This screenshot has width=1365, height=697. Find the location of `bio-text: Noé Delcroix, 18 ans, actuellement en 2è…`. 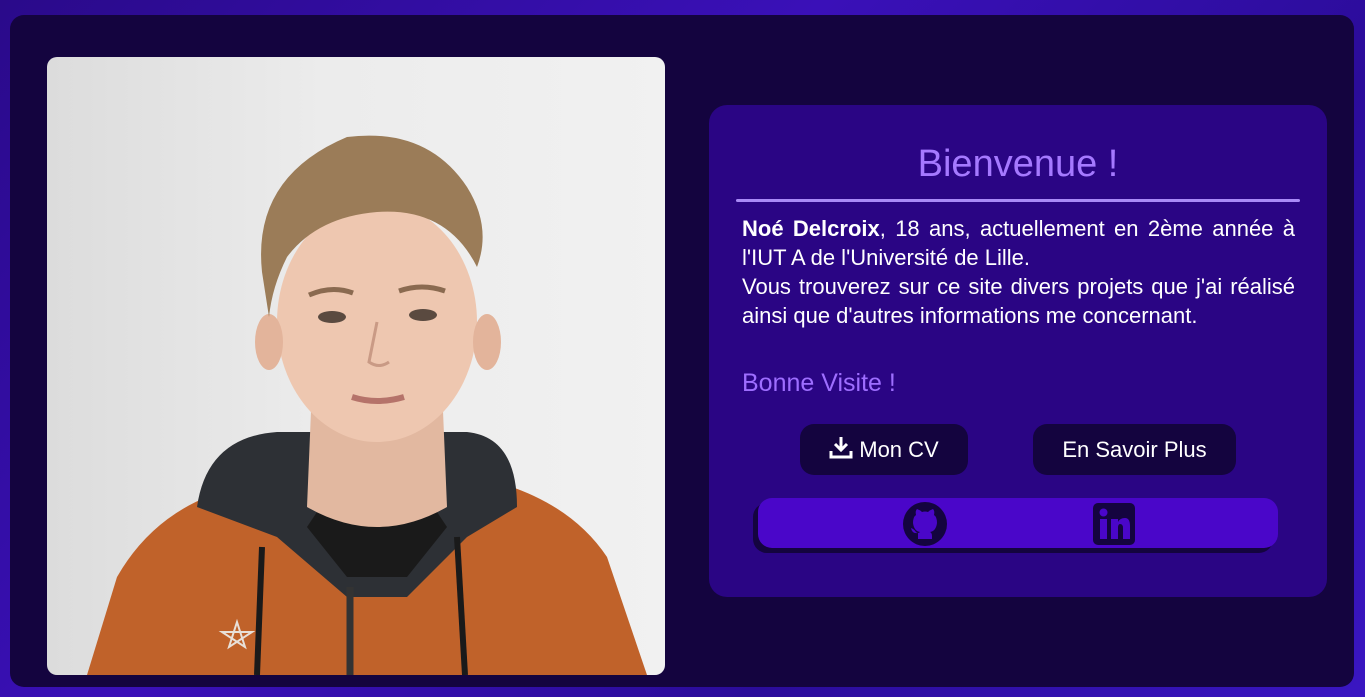

bio-text: Noé Delcroix, 18 ans, actuellement en 2è… is located at coordinates (1018, 272).